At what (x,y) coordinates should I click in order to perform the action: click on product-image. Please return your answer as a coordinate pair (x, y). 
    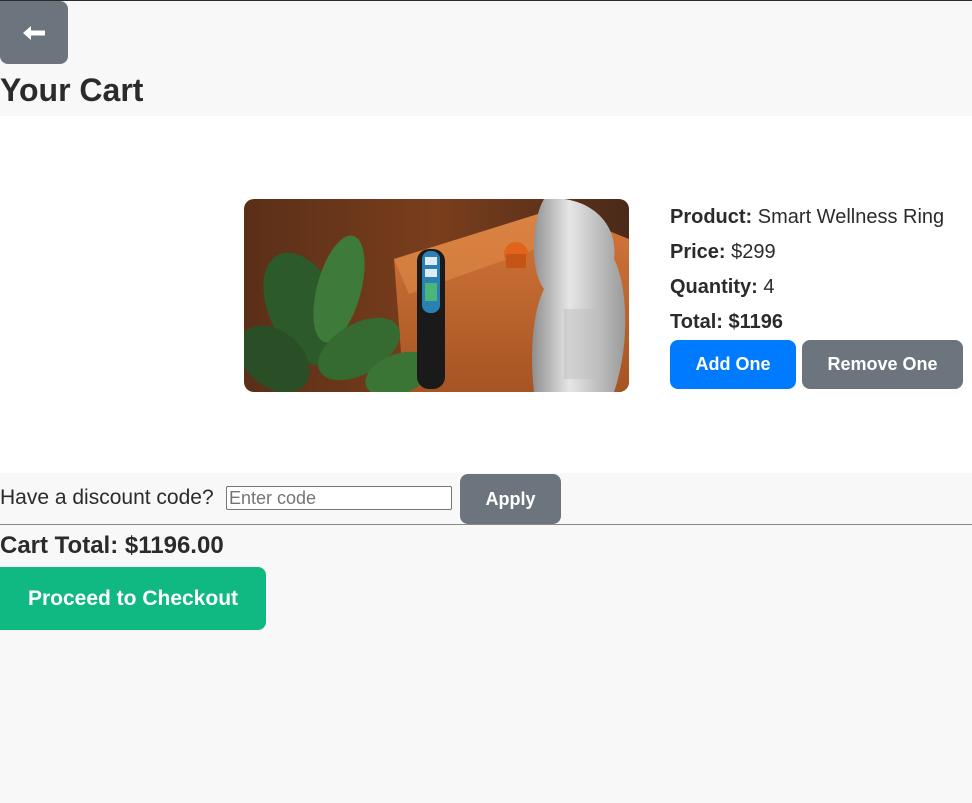
    Looking at the image, I should click on (436, 295).